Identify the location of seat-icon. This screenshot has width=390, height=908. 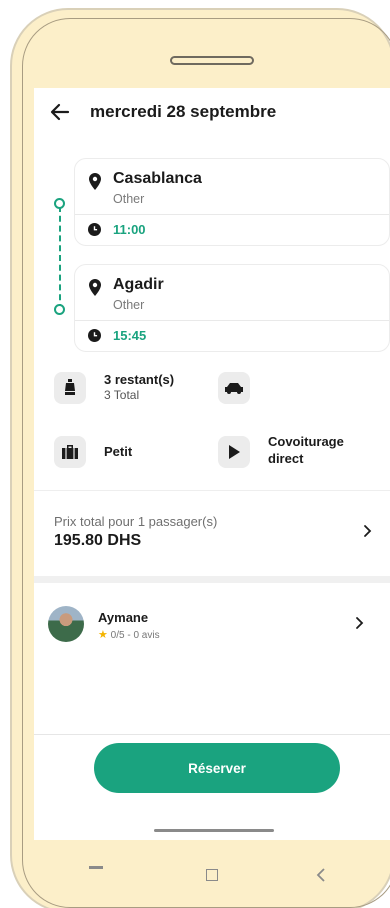
(70, 388).